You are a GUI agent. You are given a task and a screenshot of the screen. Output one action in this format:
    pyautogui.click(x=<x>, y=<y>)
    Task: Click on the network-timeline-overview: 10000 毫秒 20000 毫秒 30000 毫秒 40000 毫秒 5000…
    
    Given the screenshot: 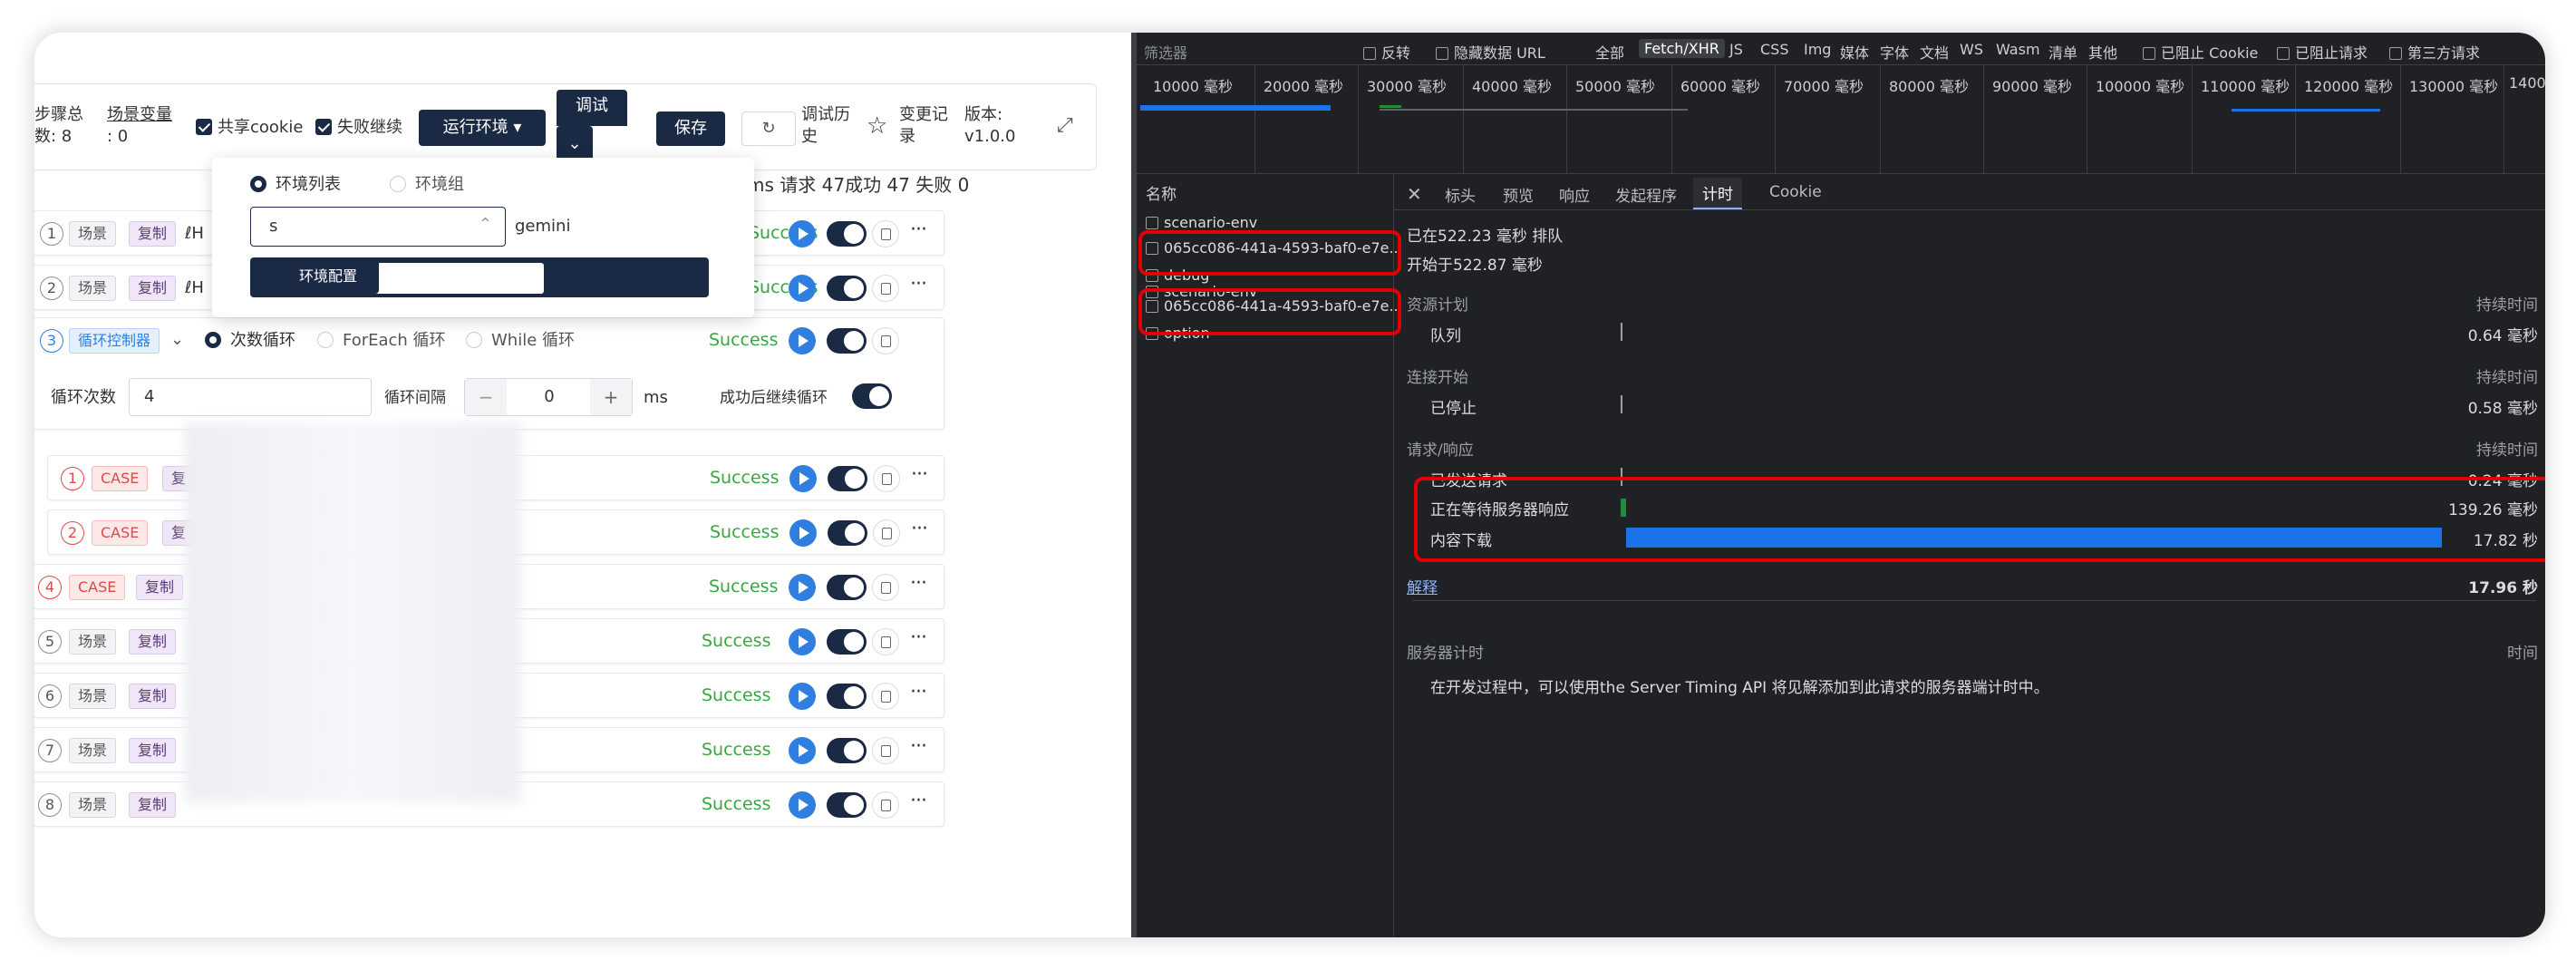 What is the action you would take?
    pyautogui.click(x=1841, y=119)
    